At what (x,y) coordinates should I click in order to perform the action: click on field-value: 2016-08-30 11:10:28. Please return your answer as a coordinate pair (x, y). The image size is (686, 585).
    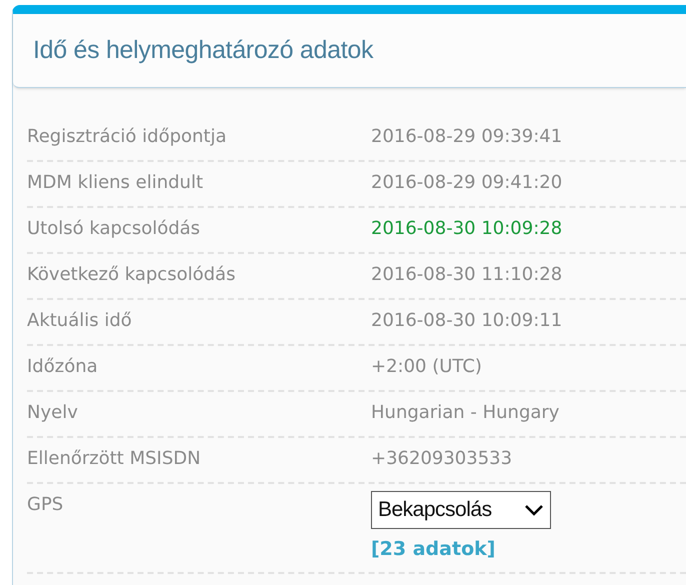
    Looking at the image, I should click on (466, 275).